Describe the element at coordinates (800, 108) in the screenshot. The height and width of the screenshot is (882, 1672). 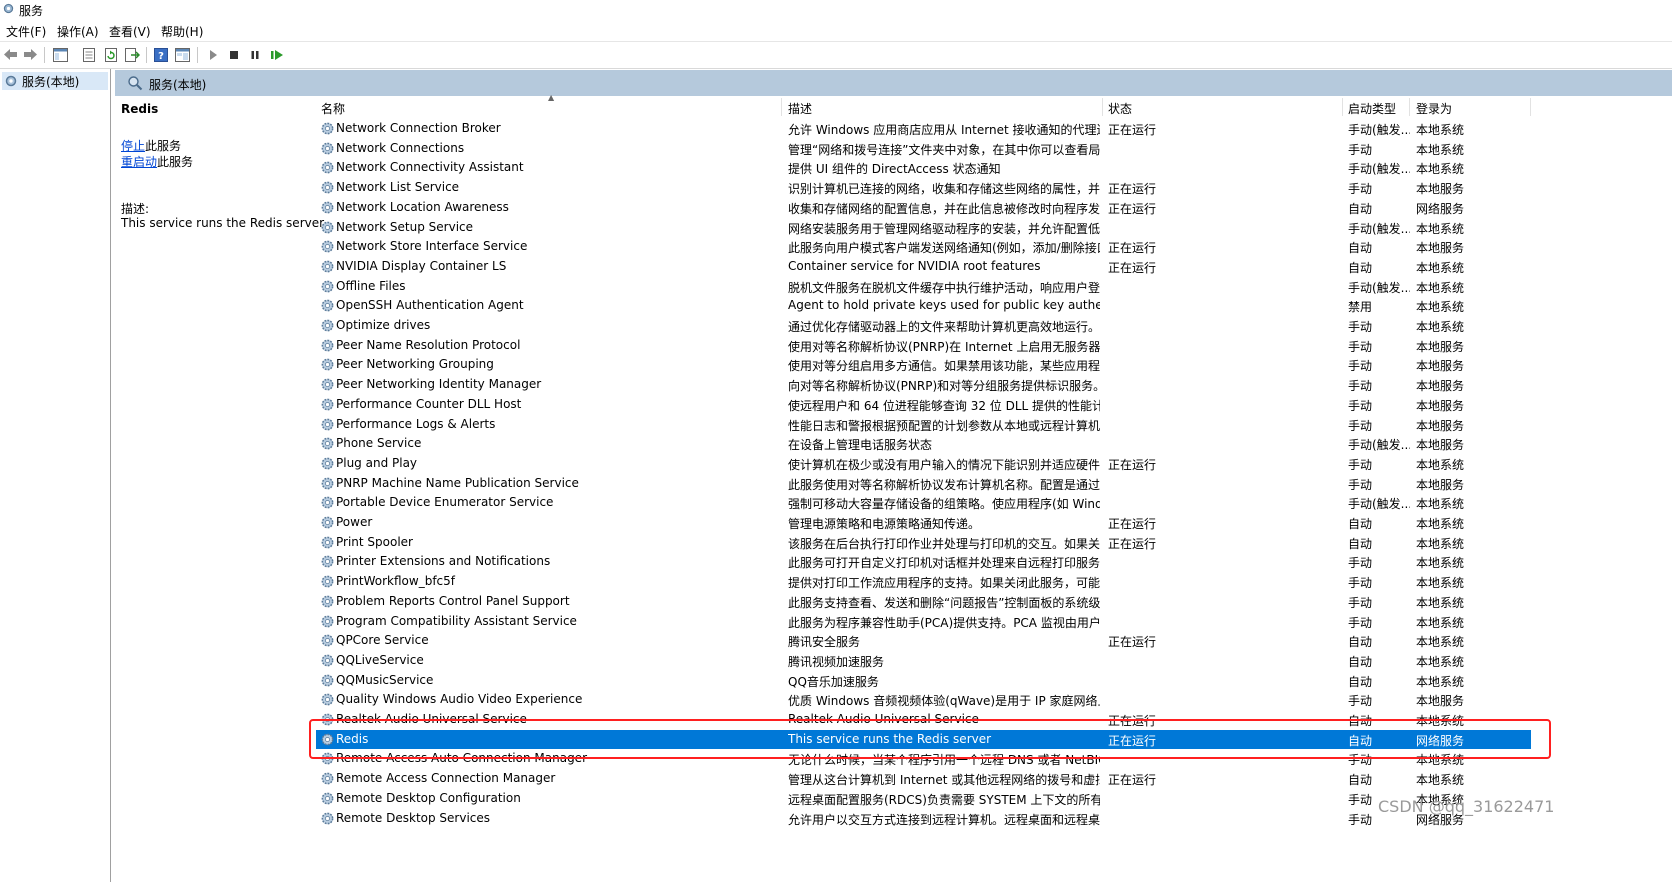
I see `column-header-description: 描述` at that location.